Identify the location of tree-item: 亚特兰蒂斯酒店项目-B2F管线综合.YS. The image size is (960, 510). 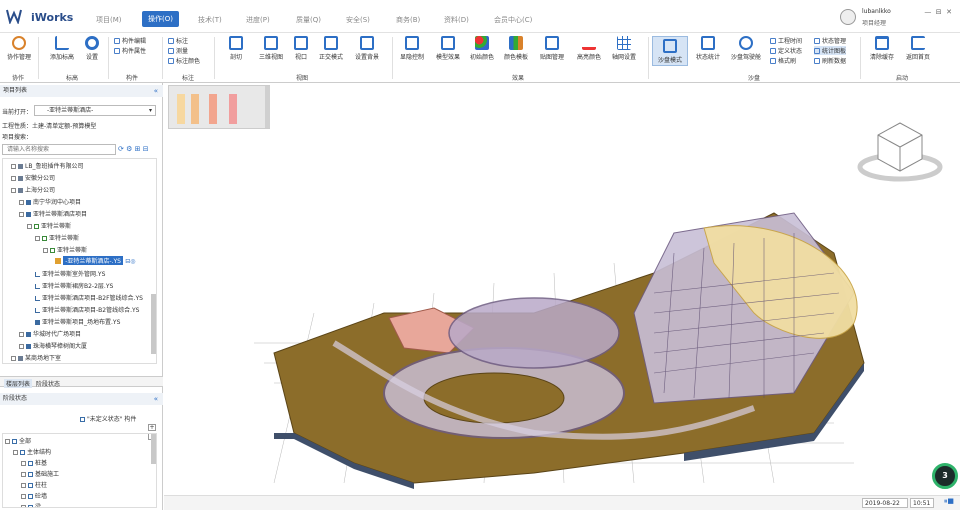
(89, 297).